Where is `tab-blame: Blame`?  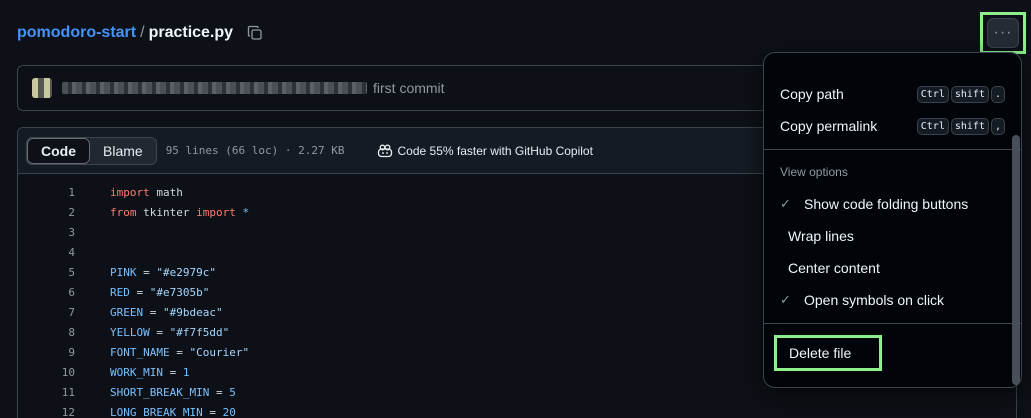
tab-blame: Blame is located at coordinates (123, 150).